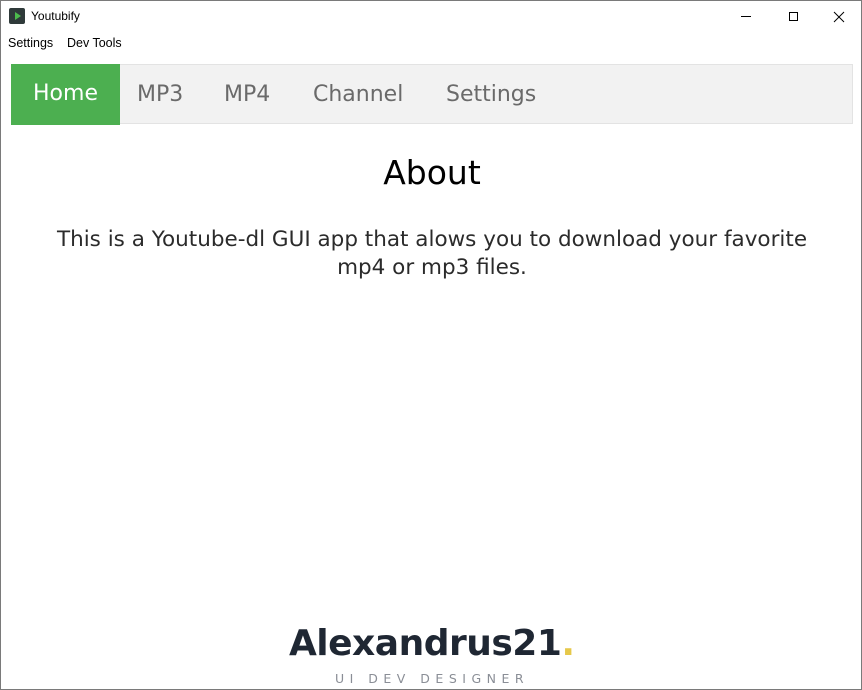 Image resolution: width=862 pixels, height=690 pixels. I want to click on tab-settings: Settings, so click(491, 95).